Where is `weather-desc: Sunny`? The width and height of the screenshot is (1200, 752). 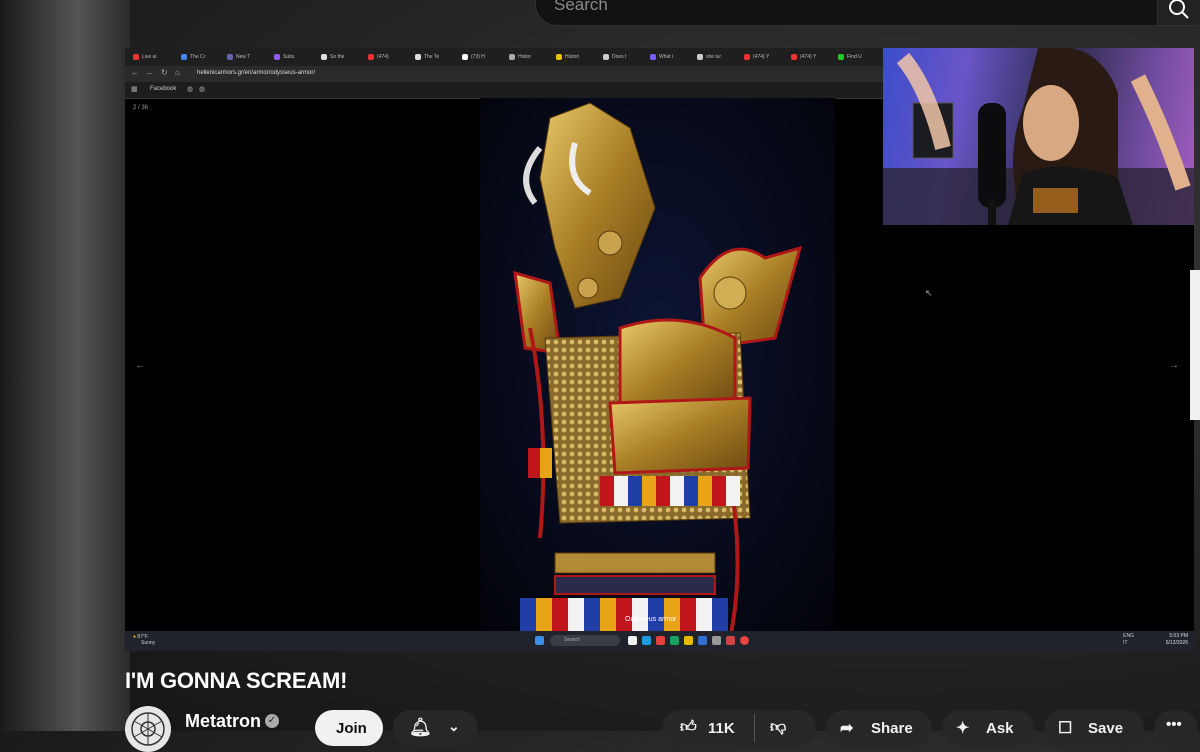
weather-desc: Sunny is located at coordinates (148, 643).